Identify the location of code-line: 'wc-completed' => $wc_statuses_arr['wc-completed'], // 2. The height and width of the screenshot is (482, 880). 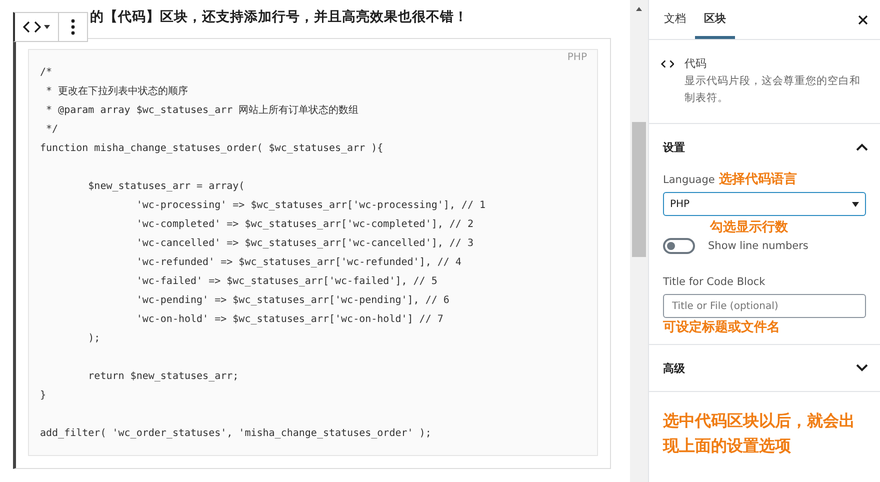
(304, 225).